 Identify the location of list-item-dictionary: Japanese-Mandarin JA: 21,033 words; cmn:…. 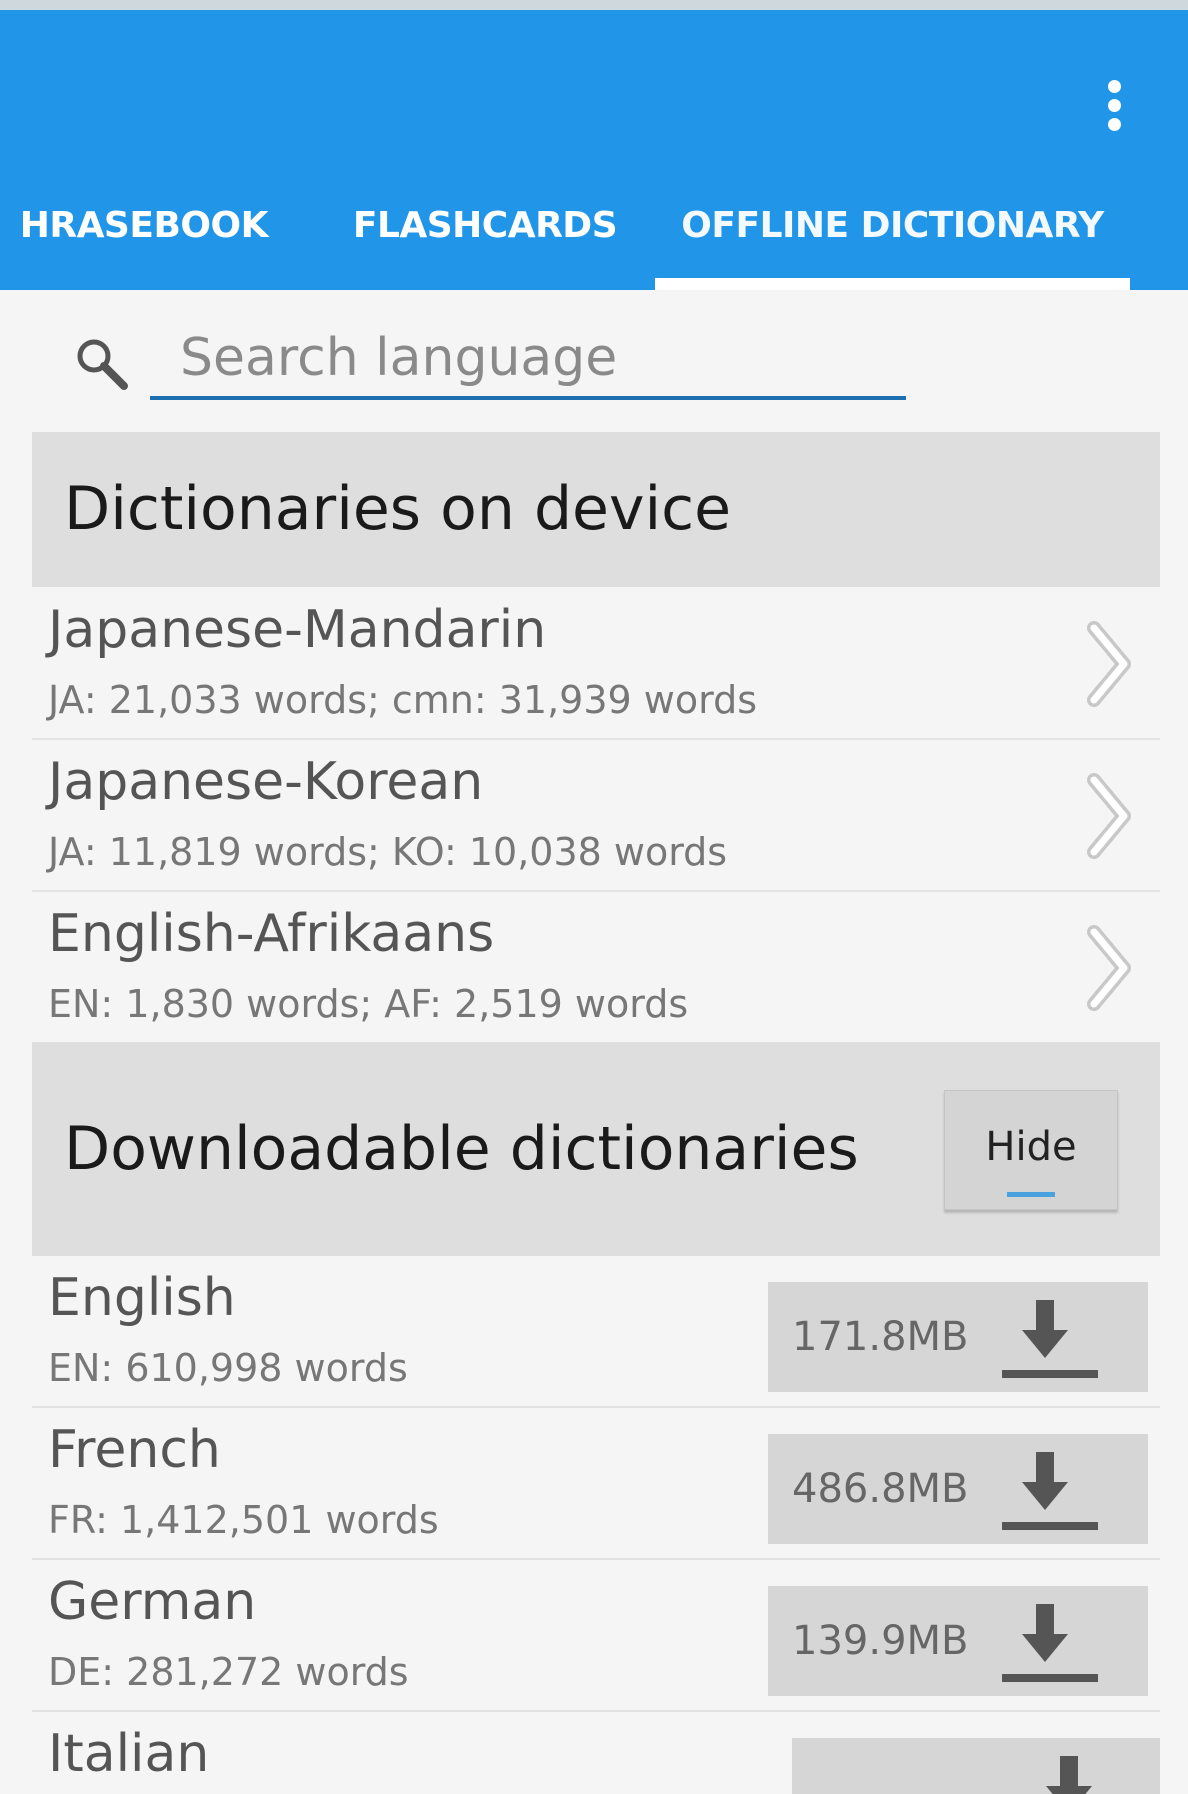
(596, 664).